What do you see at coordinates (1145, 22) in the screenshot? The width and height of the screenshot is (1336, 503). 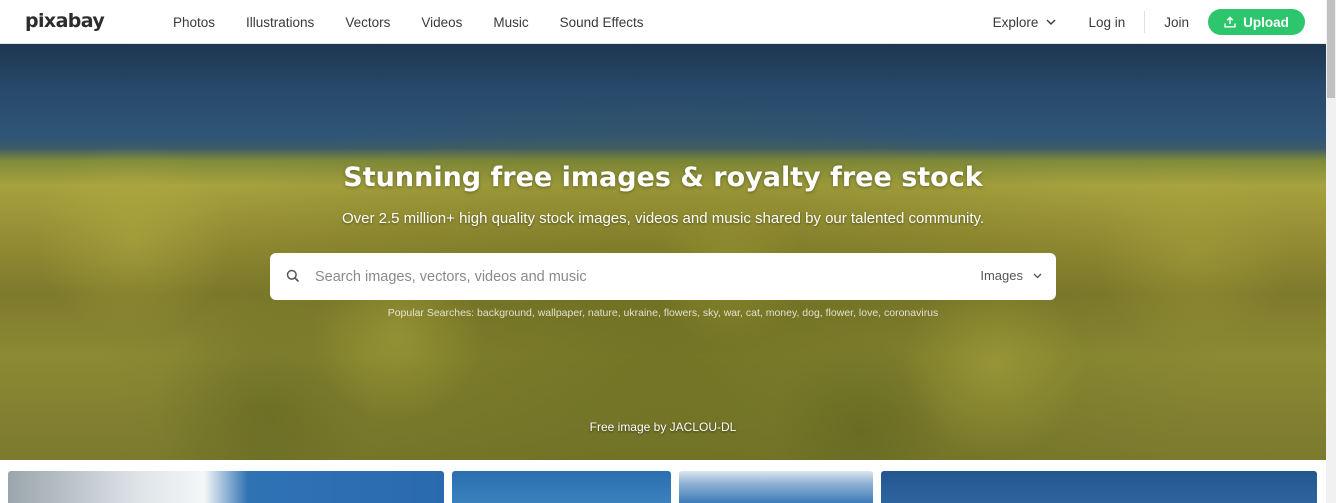 I see `nav-divider` at bounding box center [1145, 22].